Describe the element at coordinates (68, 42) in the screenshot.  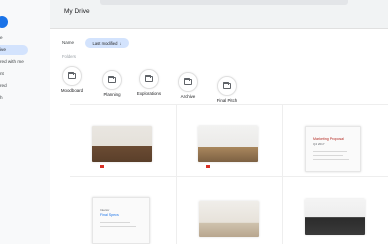
I see `sort-name-label: Name` at that location.